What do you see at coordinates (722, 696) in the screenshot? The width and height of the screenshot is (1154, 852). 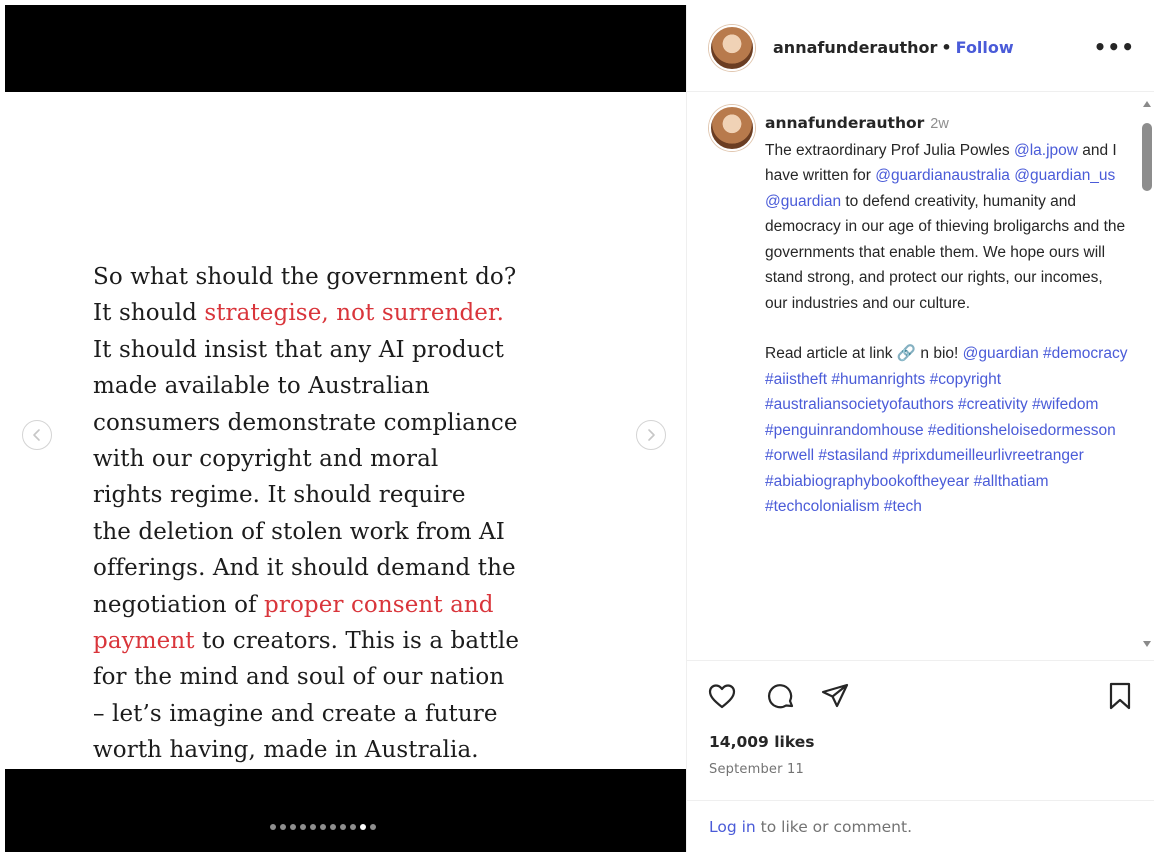 I see `heart-icon` at bounding box center [722, 696].